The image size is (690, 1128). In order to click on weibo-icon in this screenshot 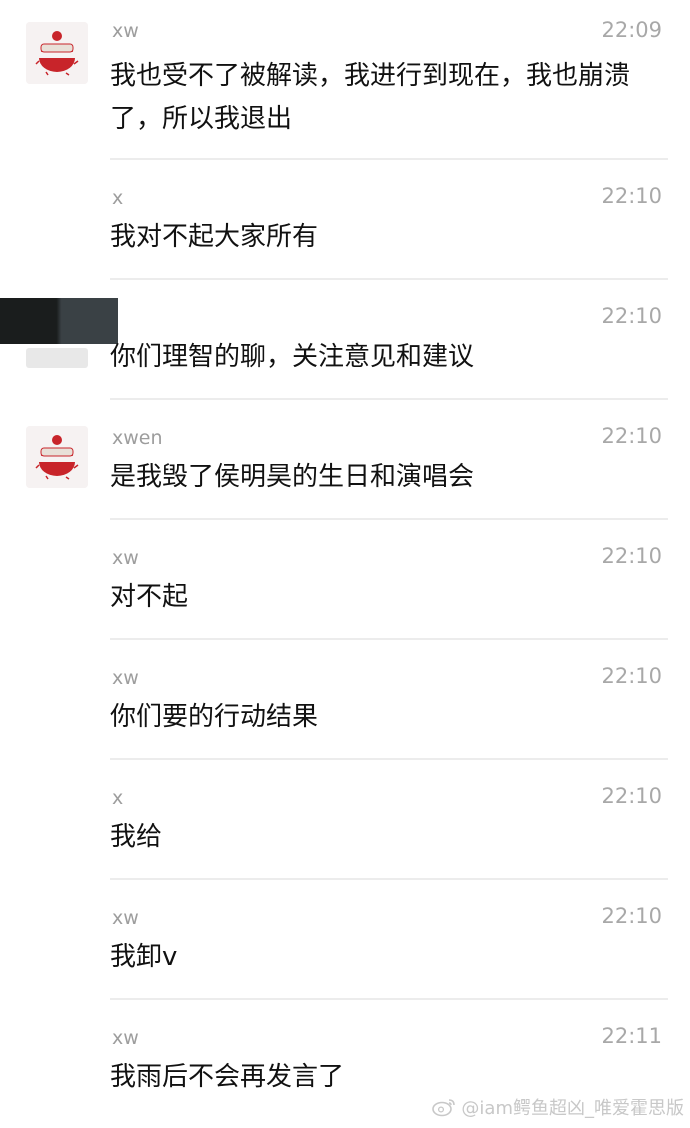, I will do `click(444, 1108)`.